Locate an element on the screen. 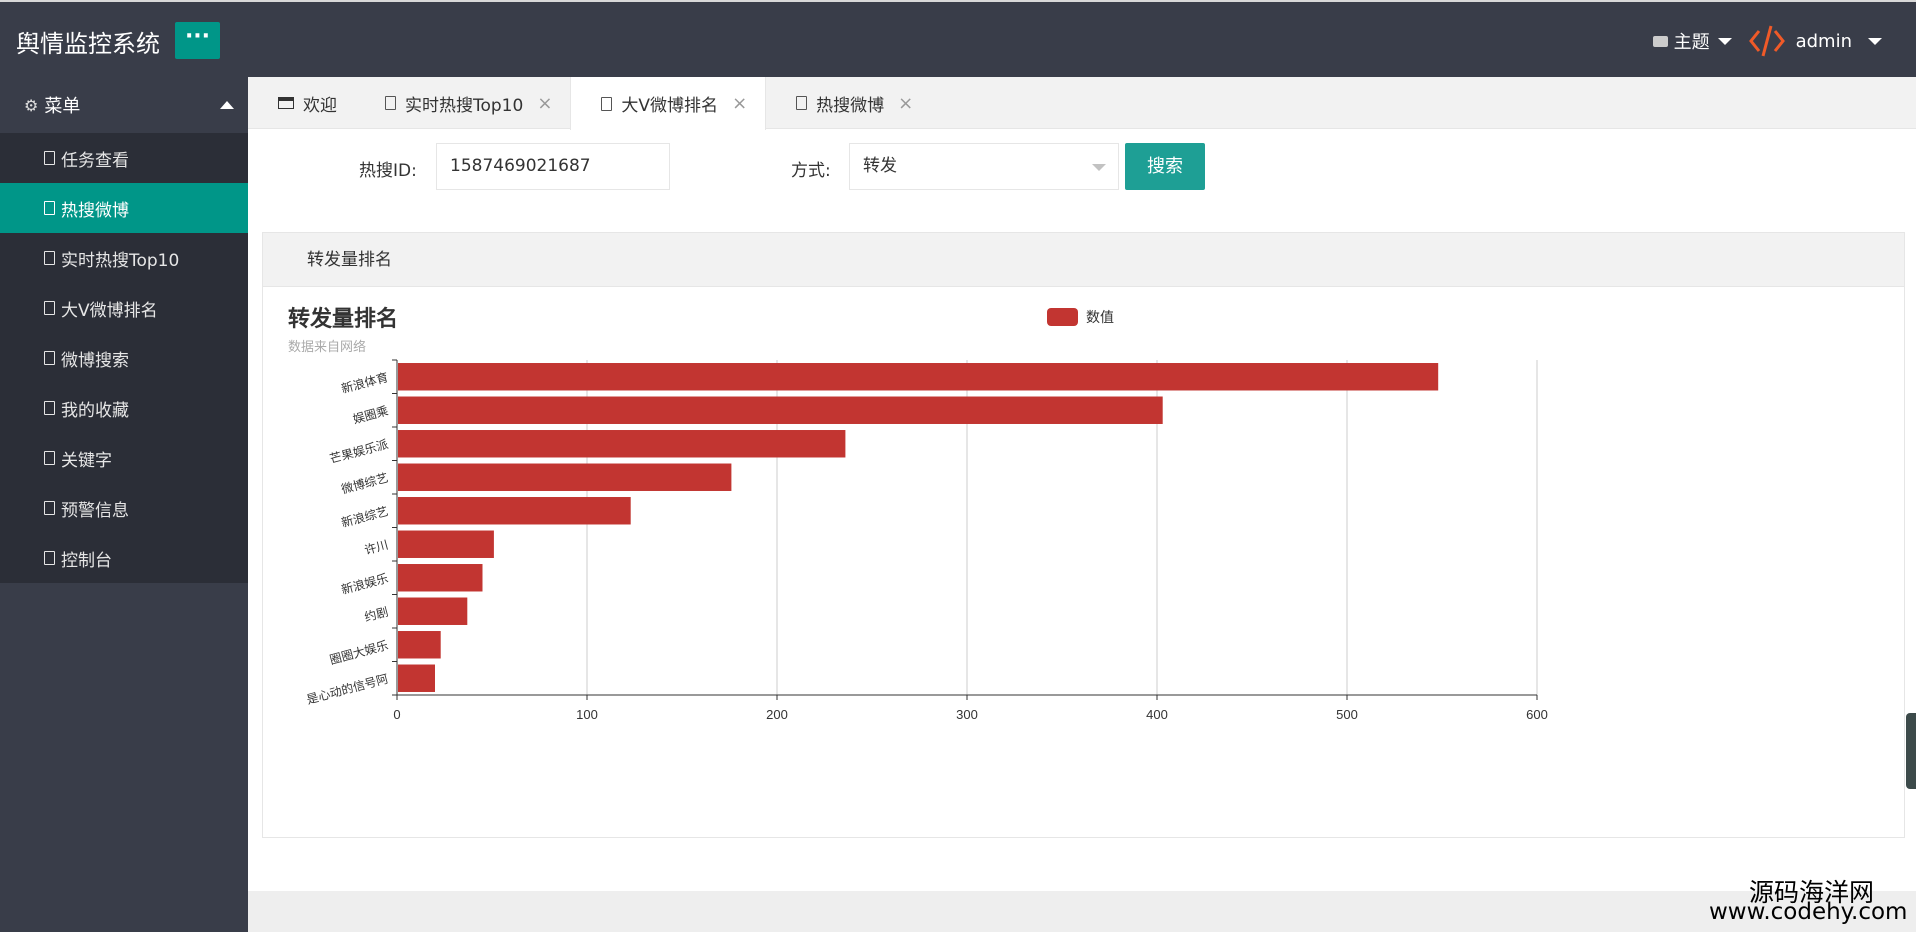  sidebar-item-label: 我的收藏 is located at coordinates (95, 410).